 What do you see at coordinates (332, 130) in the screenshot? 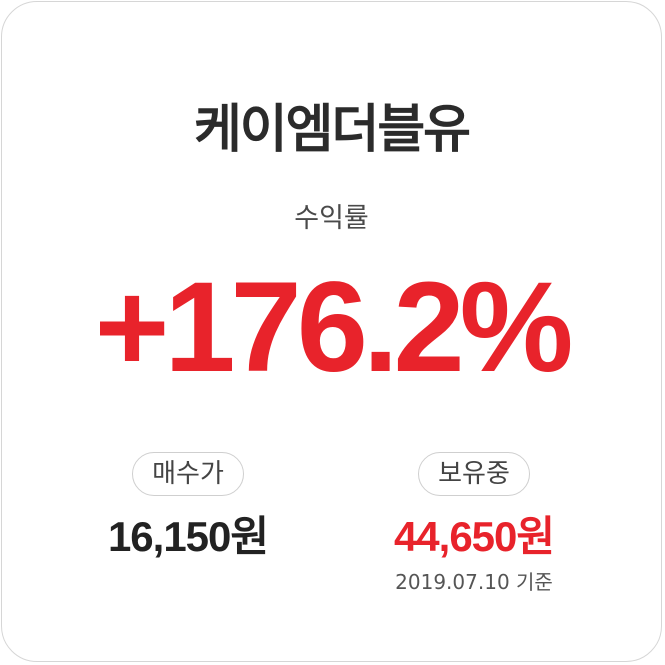
I see `company-name: 케이엠더블유` at bounding box center [332, 130].